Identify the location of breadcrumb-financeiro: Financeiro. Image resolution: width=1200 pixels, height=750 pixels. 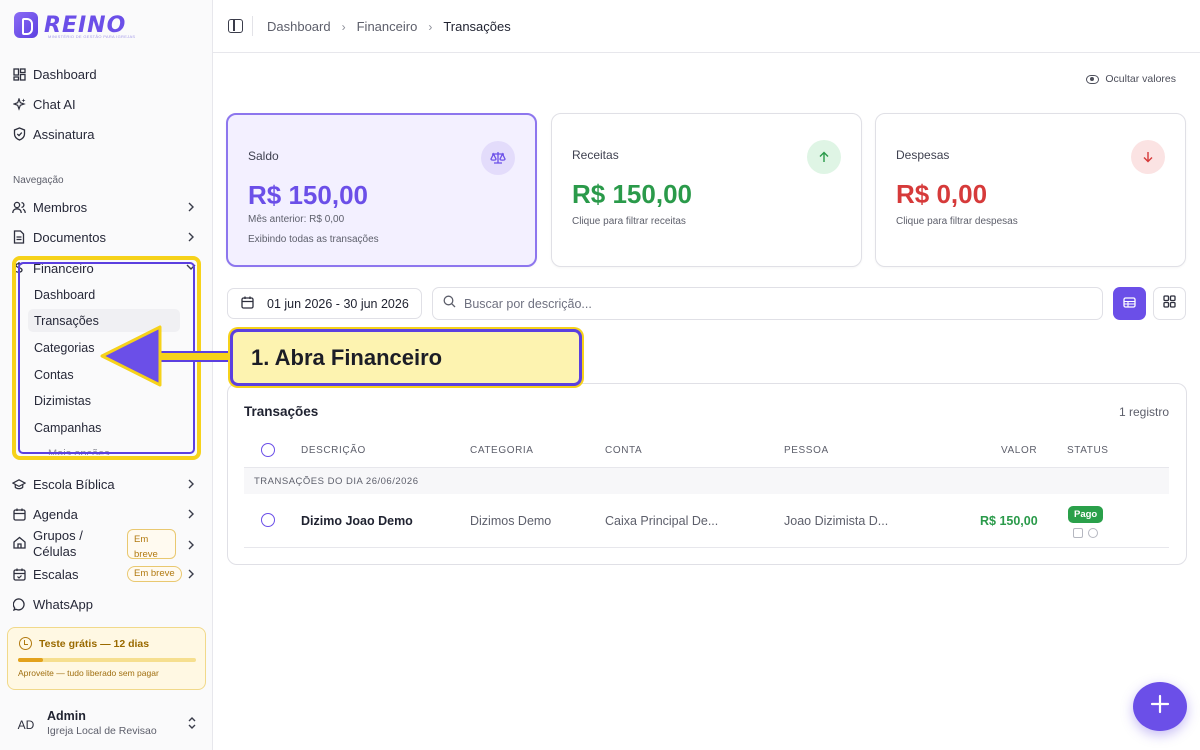
(387, 26).